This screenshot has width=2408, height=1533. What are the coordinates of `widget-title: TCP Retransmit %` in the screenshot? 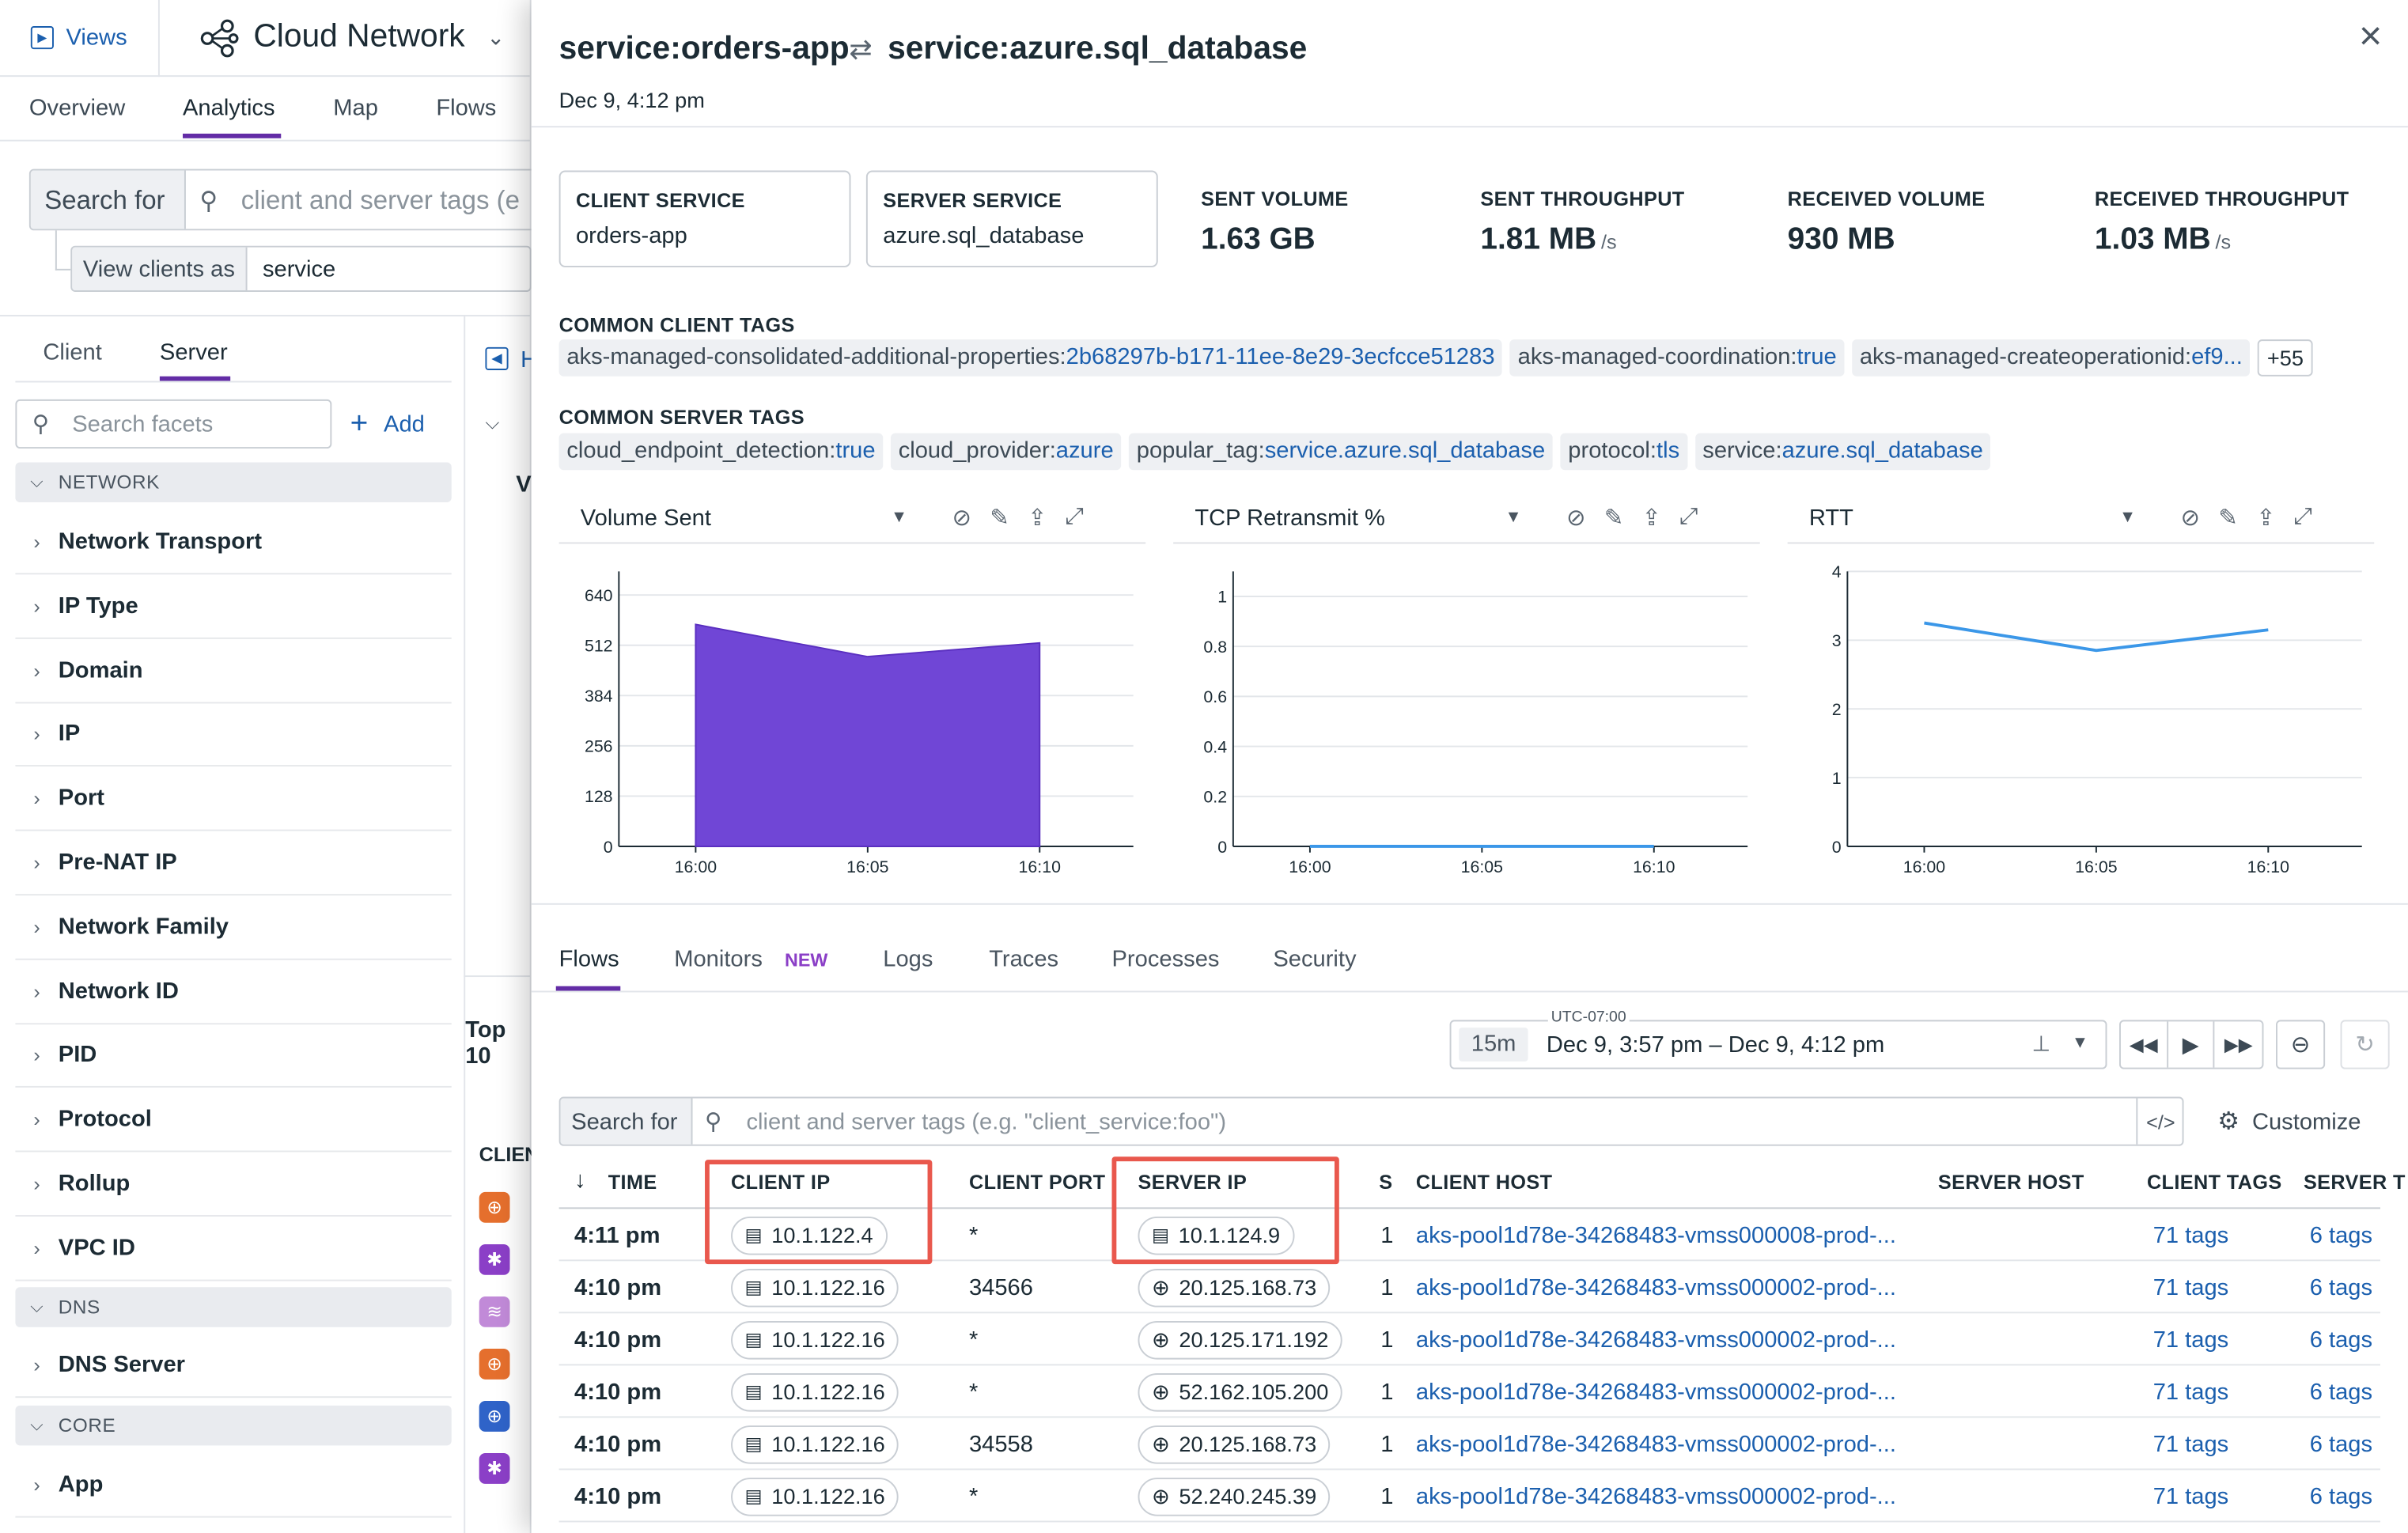 It's located at (1290, 518).